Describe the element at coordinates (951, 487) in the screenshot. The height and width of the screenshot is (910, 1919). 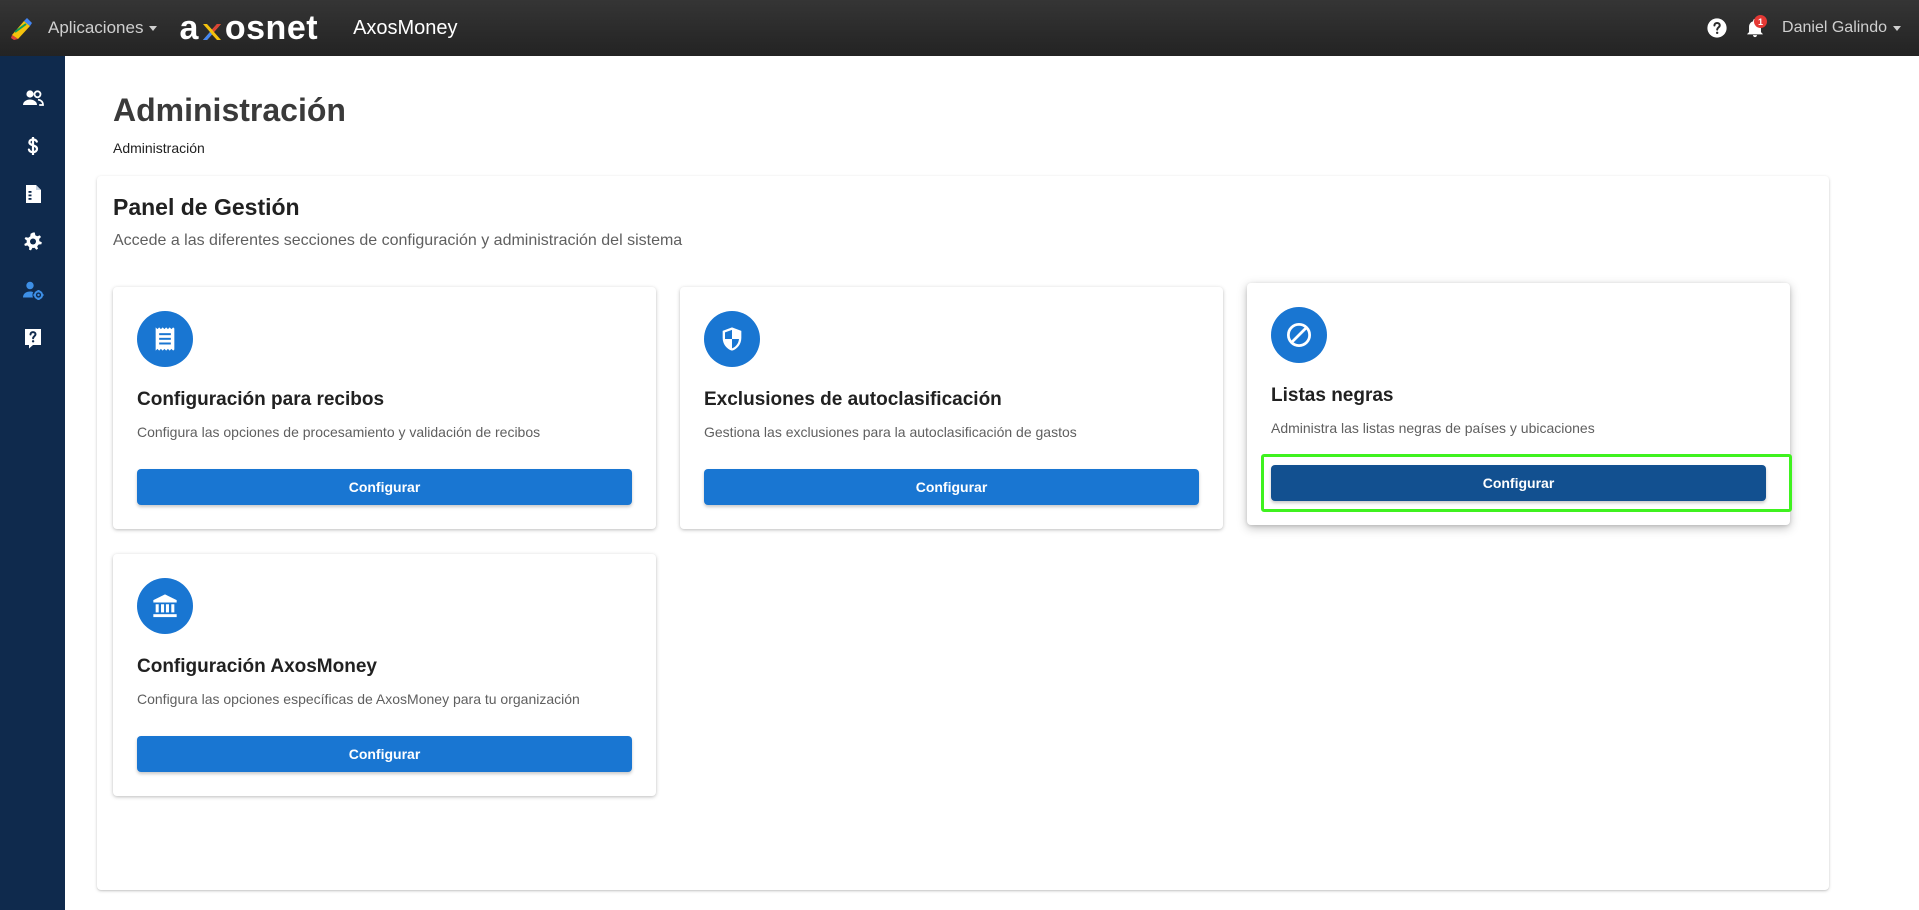
I see `configure-exclusions-button: Configurar` at that location.